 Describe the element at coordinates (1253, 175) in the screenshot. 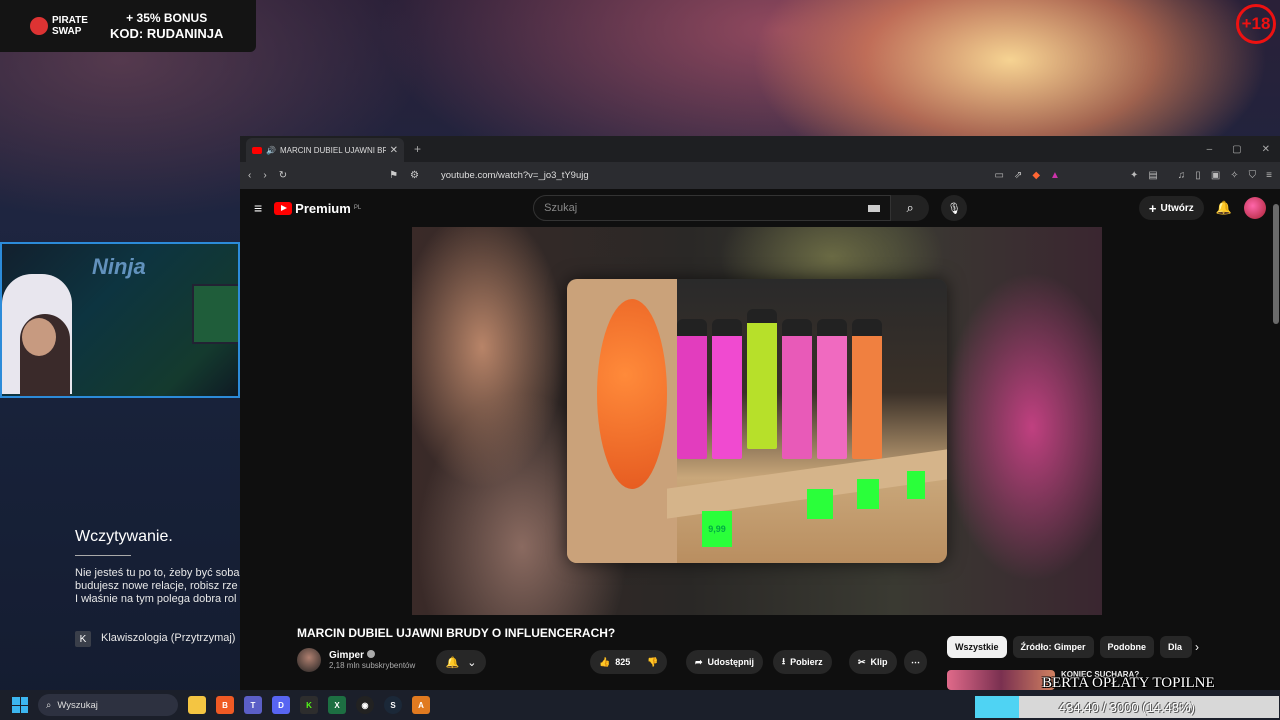

I see `vpn-icon: ⛉` at that location.